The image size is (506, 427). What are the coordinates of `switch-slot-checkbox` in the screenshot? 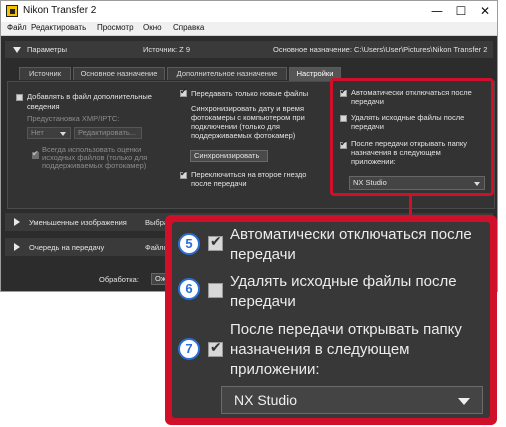 It's located at (183, 174).